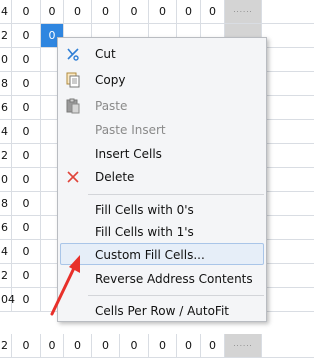 The height and width of the screenshot is (358, 320). I want to click on menu-item-label: Cells Per Row / AutoFit, so click(162, 311).